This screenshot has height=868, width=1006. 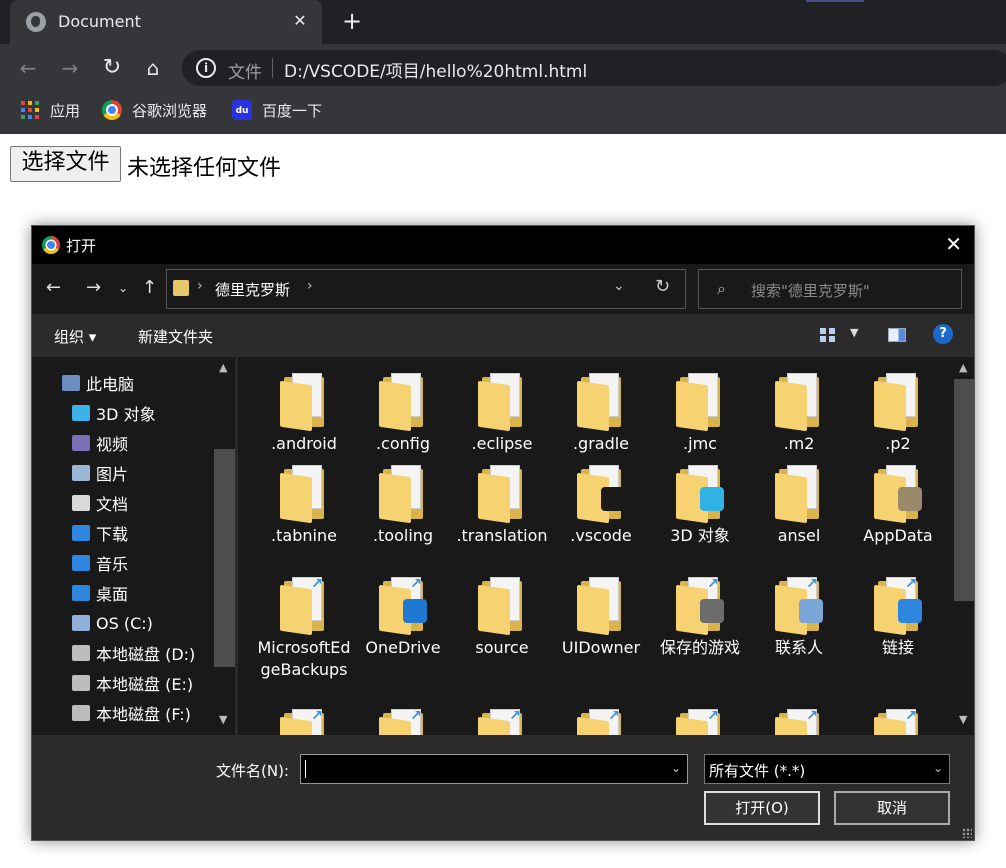 I want to click on refresh-icon: ↻, so click(x=662, y=286).